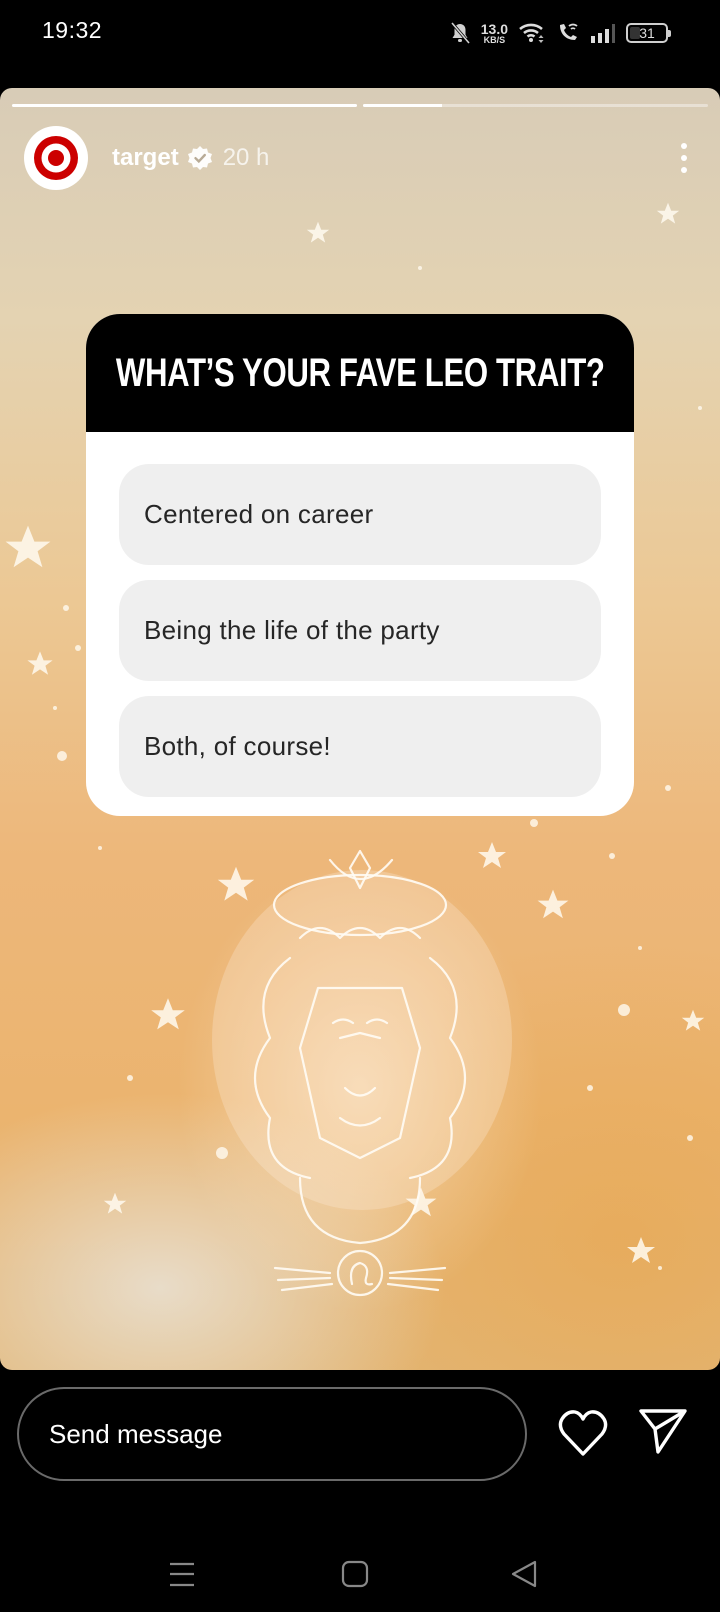  I want to click on story-progress, so click(360, 105).